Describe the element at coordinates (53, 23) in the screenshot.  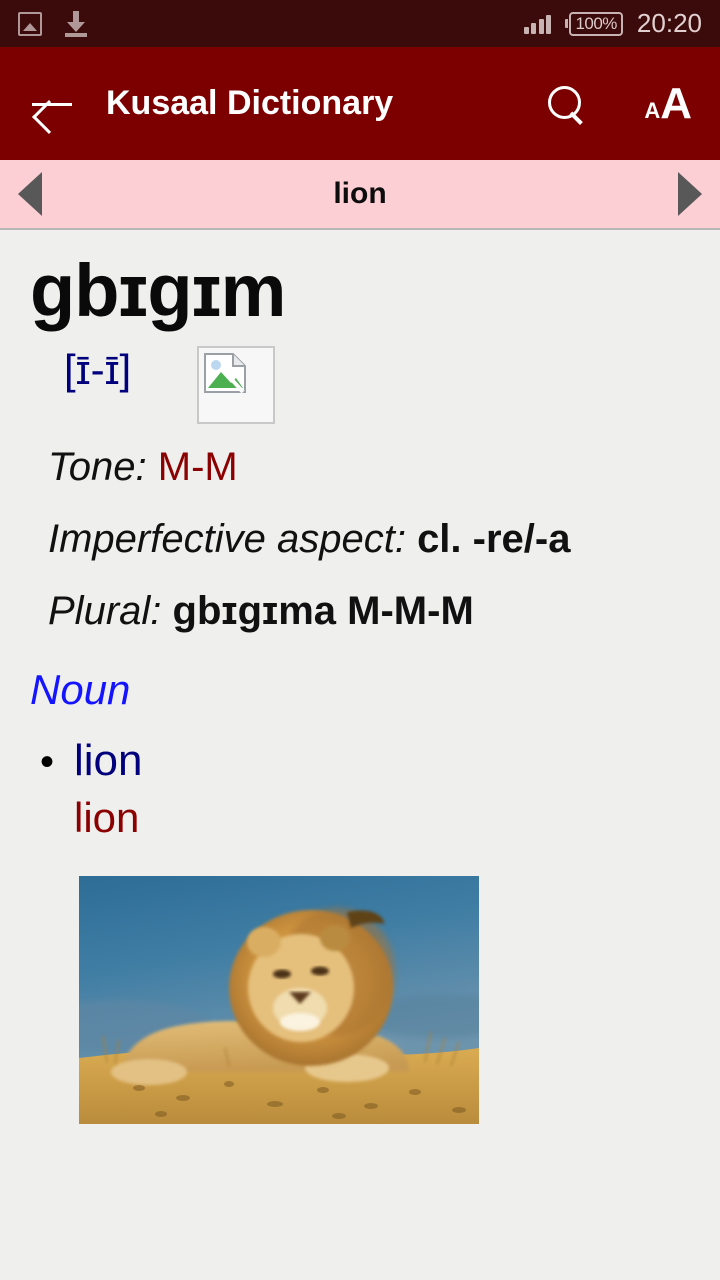
I see `status-bar-left-icons` at that location.